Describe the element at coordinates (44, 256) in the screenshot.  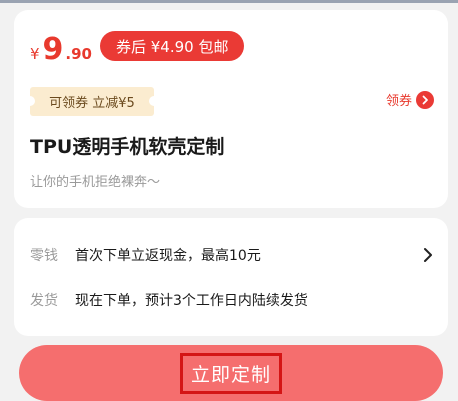
I see `cashback-label: 零钱` at that location.